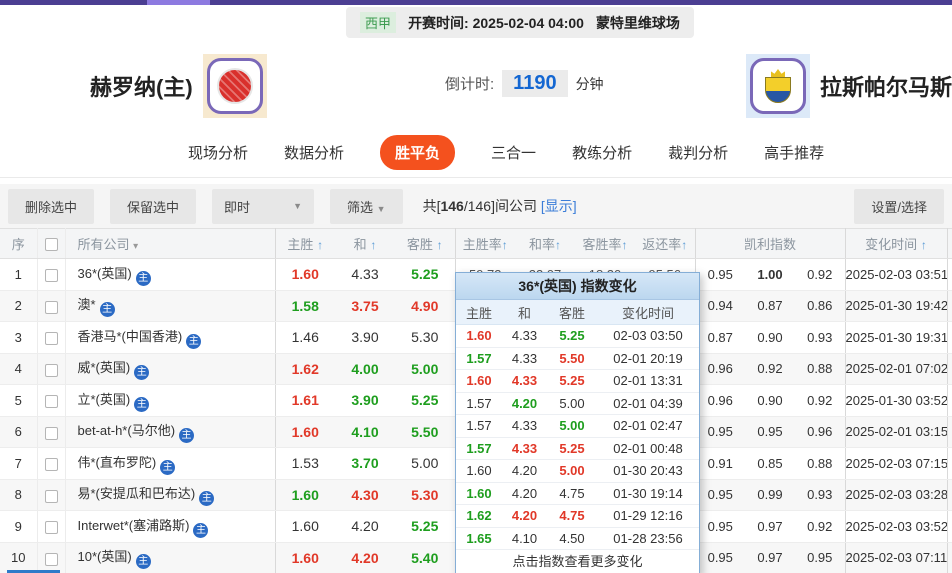  I want to click on popup-odds-away: 5.50, so click(572, 358).